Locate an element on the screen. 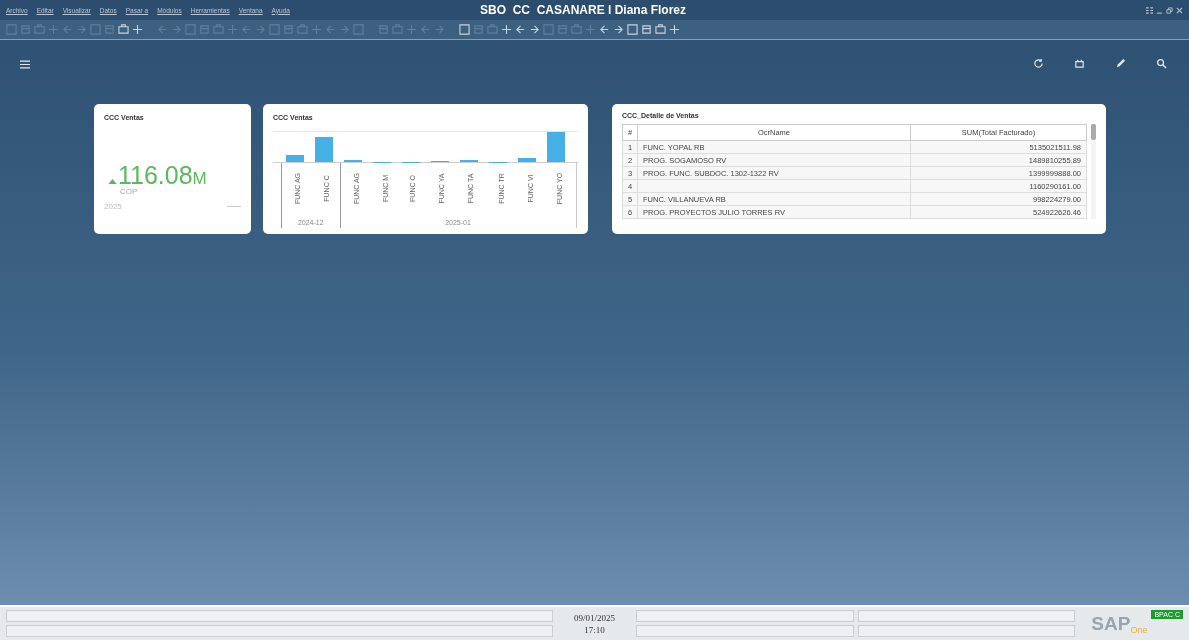  menu-icon is located at coordinates (25, 64).